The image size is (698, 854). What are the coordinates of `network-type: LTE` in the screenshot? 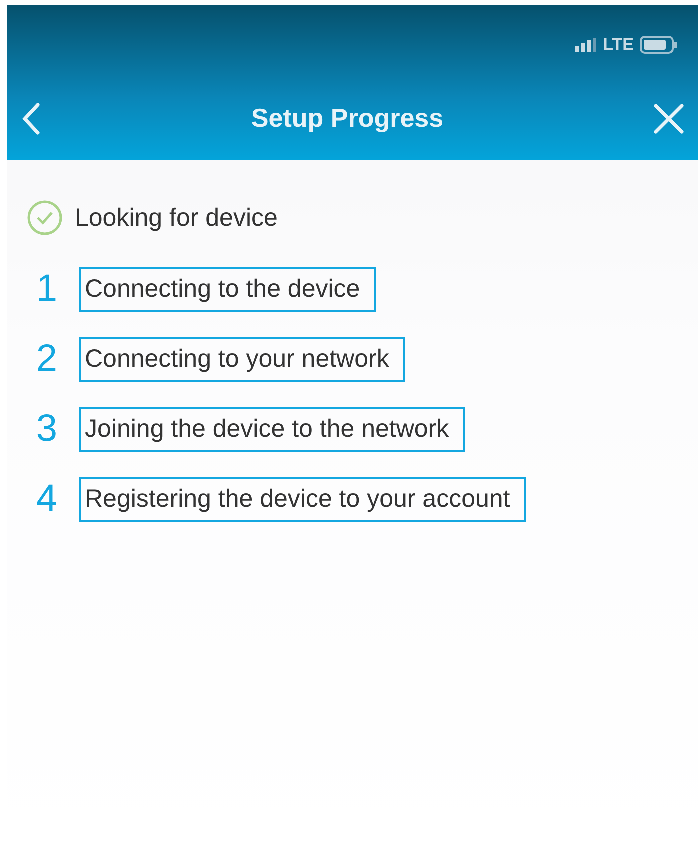 It's located at (618, 45).